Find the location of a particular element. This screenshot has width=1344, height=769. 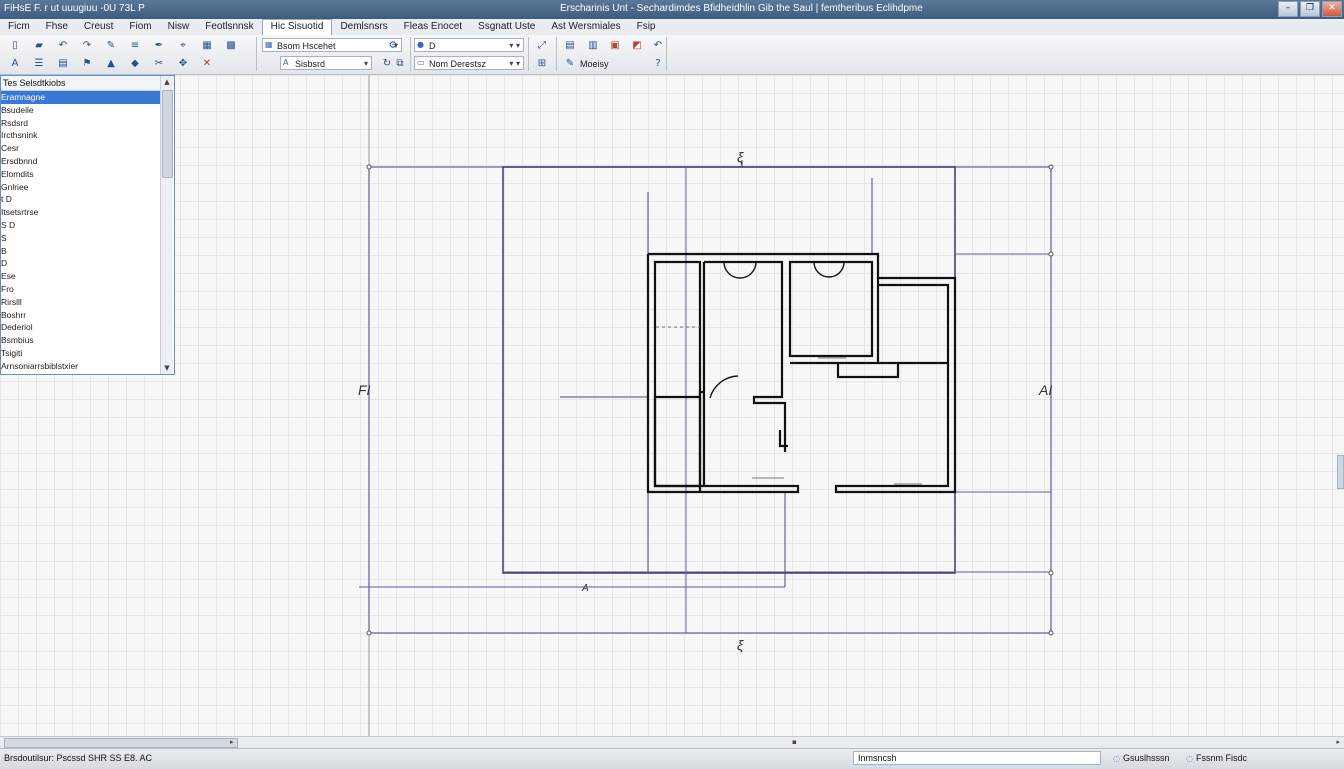

document-icon: ▯ is located at coordinates (15, 45).